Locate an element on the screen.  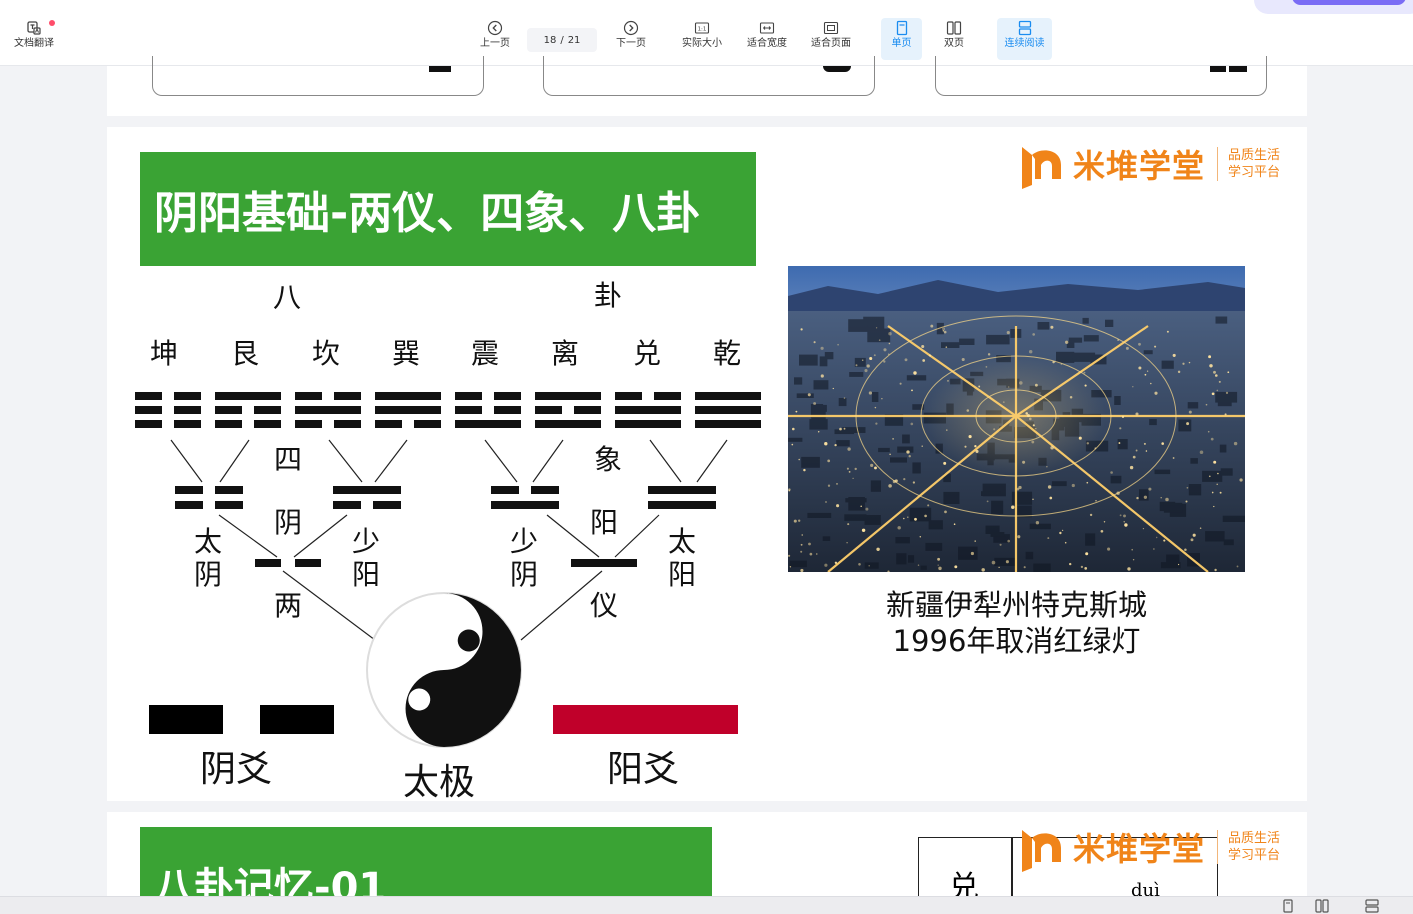
continuous-read-button: 连续阅读 is located at coordinates (1024, 39).